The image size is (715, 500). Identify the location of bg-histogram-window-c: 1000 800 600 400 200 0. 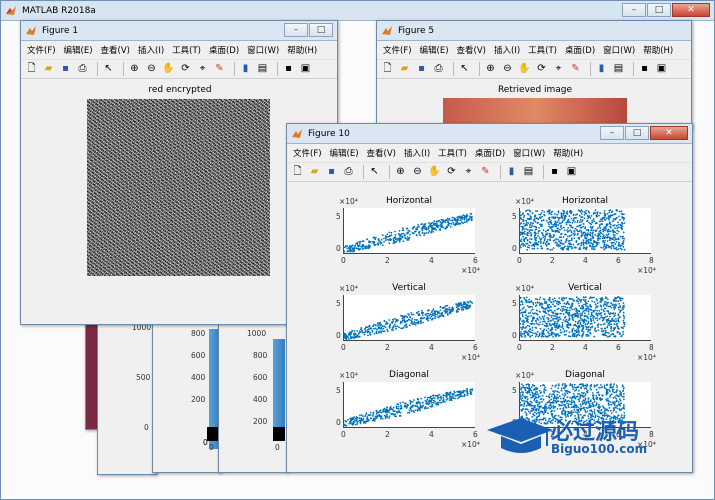
(253, 395).